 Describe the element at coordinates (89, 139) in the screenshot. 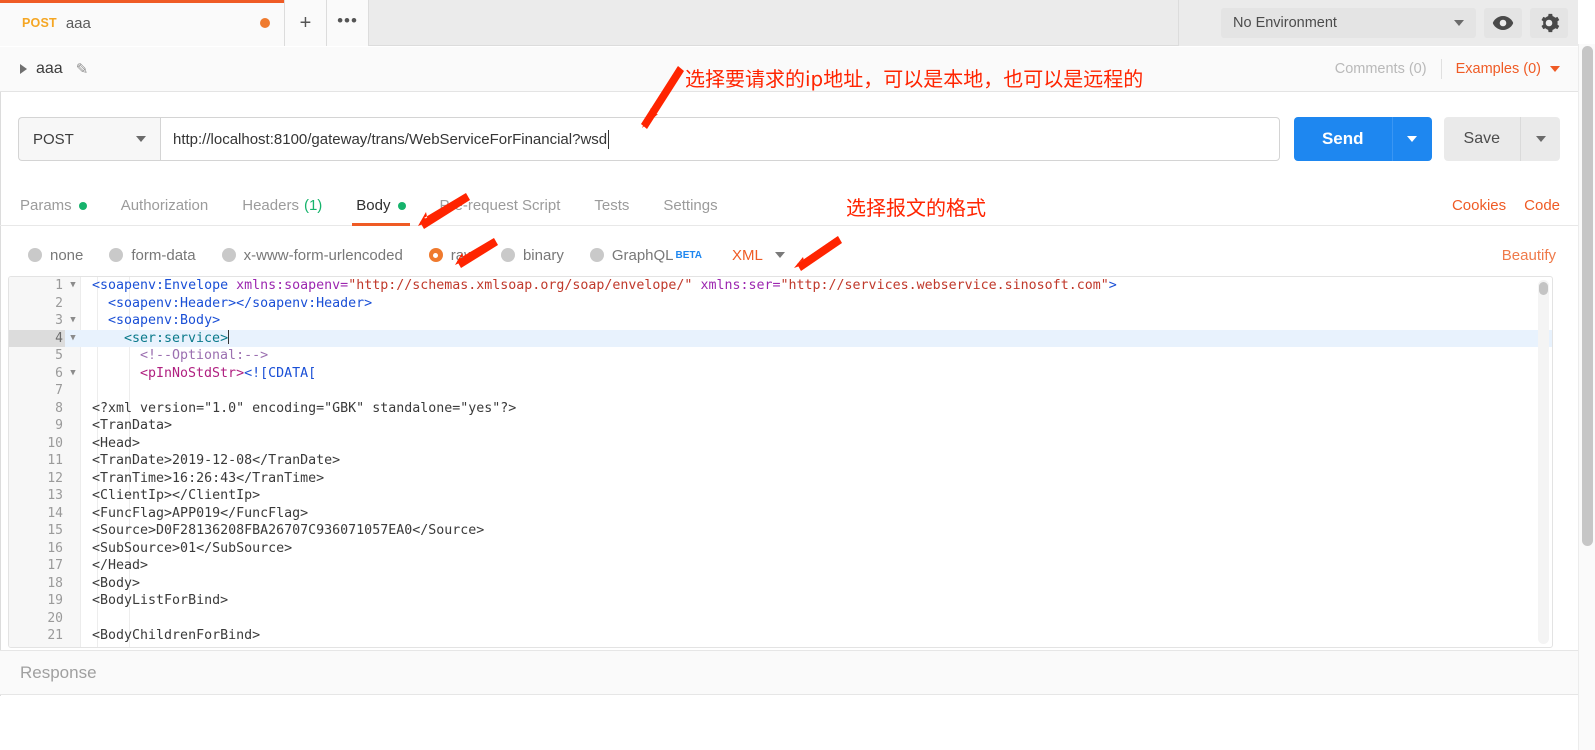

I see `http-method-select: POST` at that location.